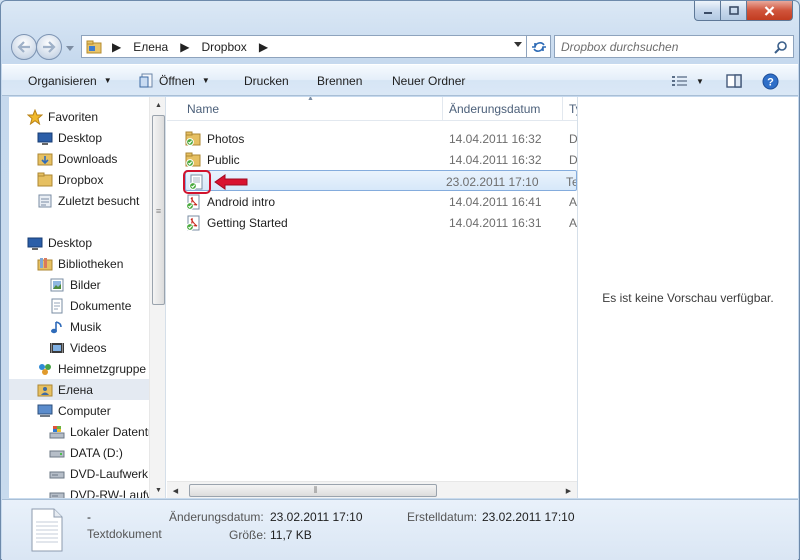 The image size is (800, 560). Describe the element at coordinates (45, 201) in the screenshot. I see `recent-places-icon` at that location.